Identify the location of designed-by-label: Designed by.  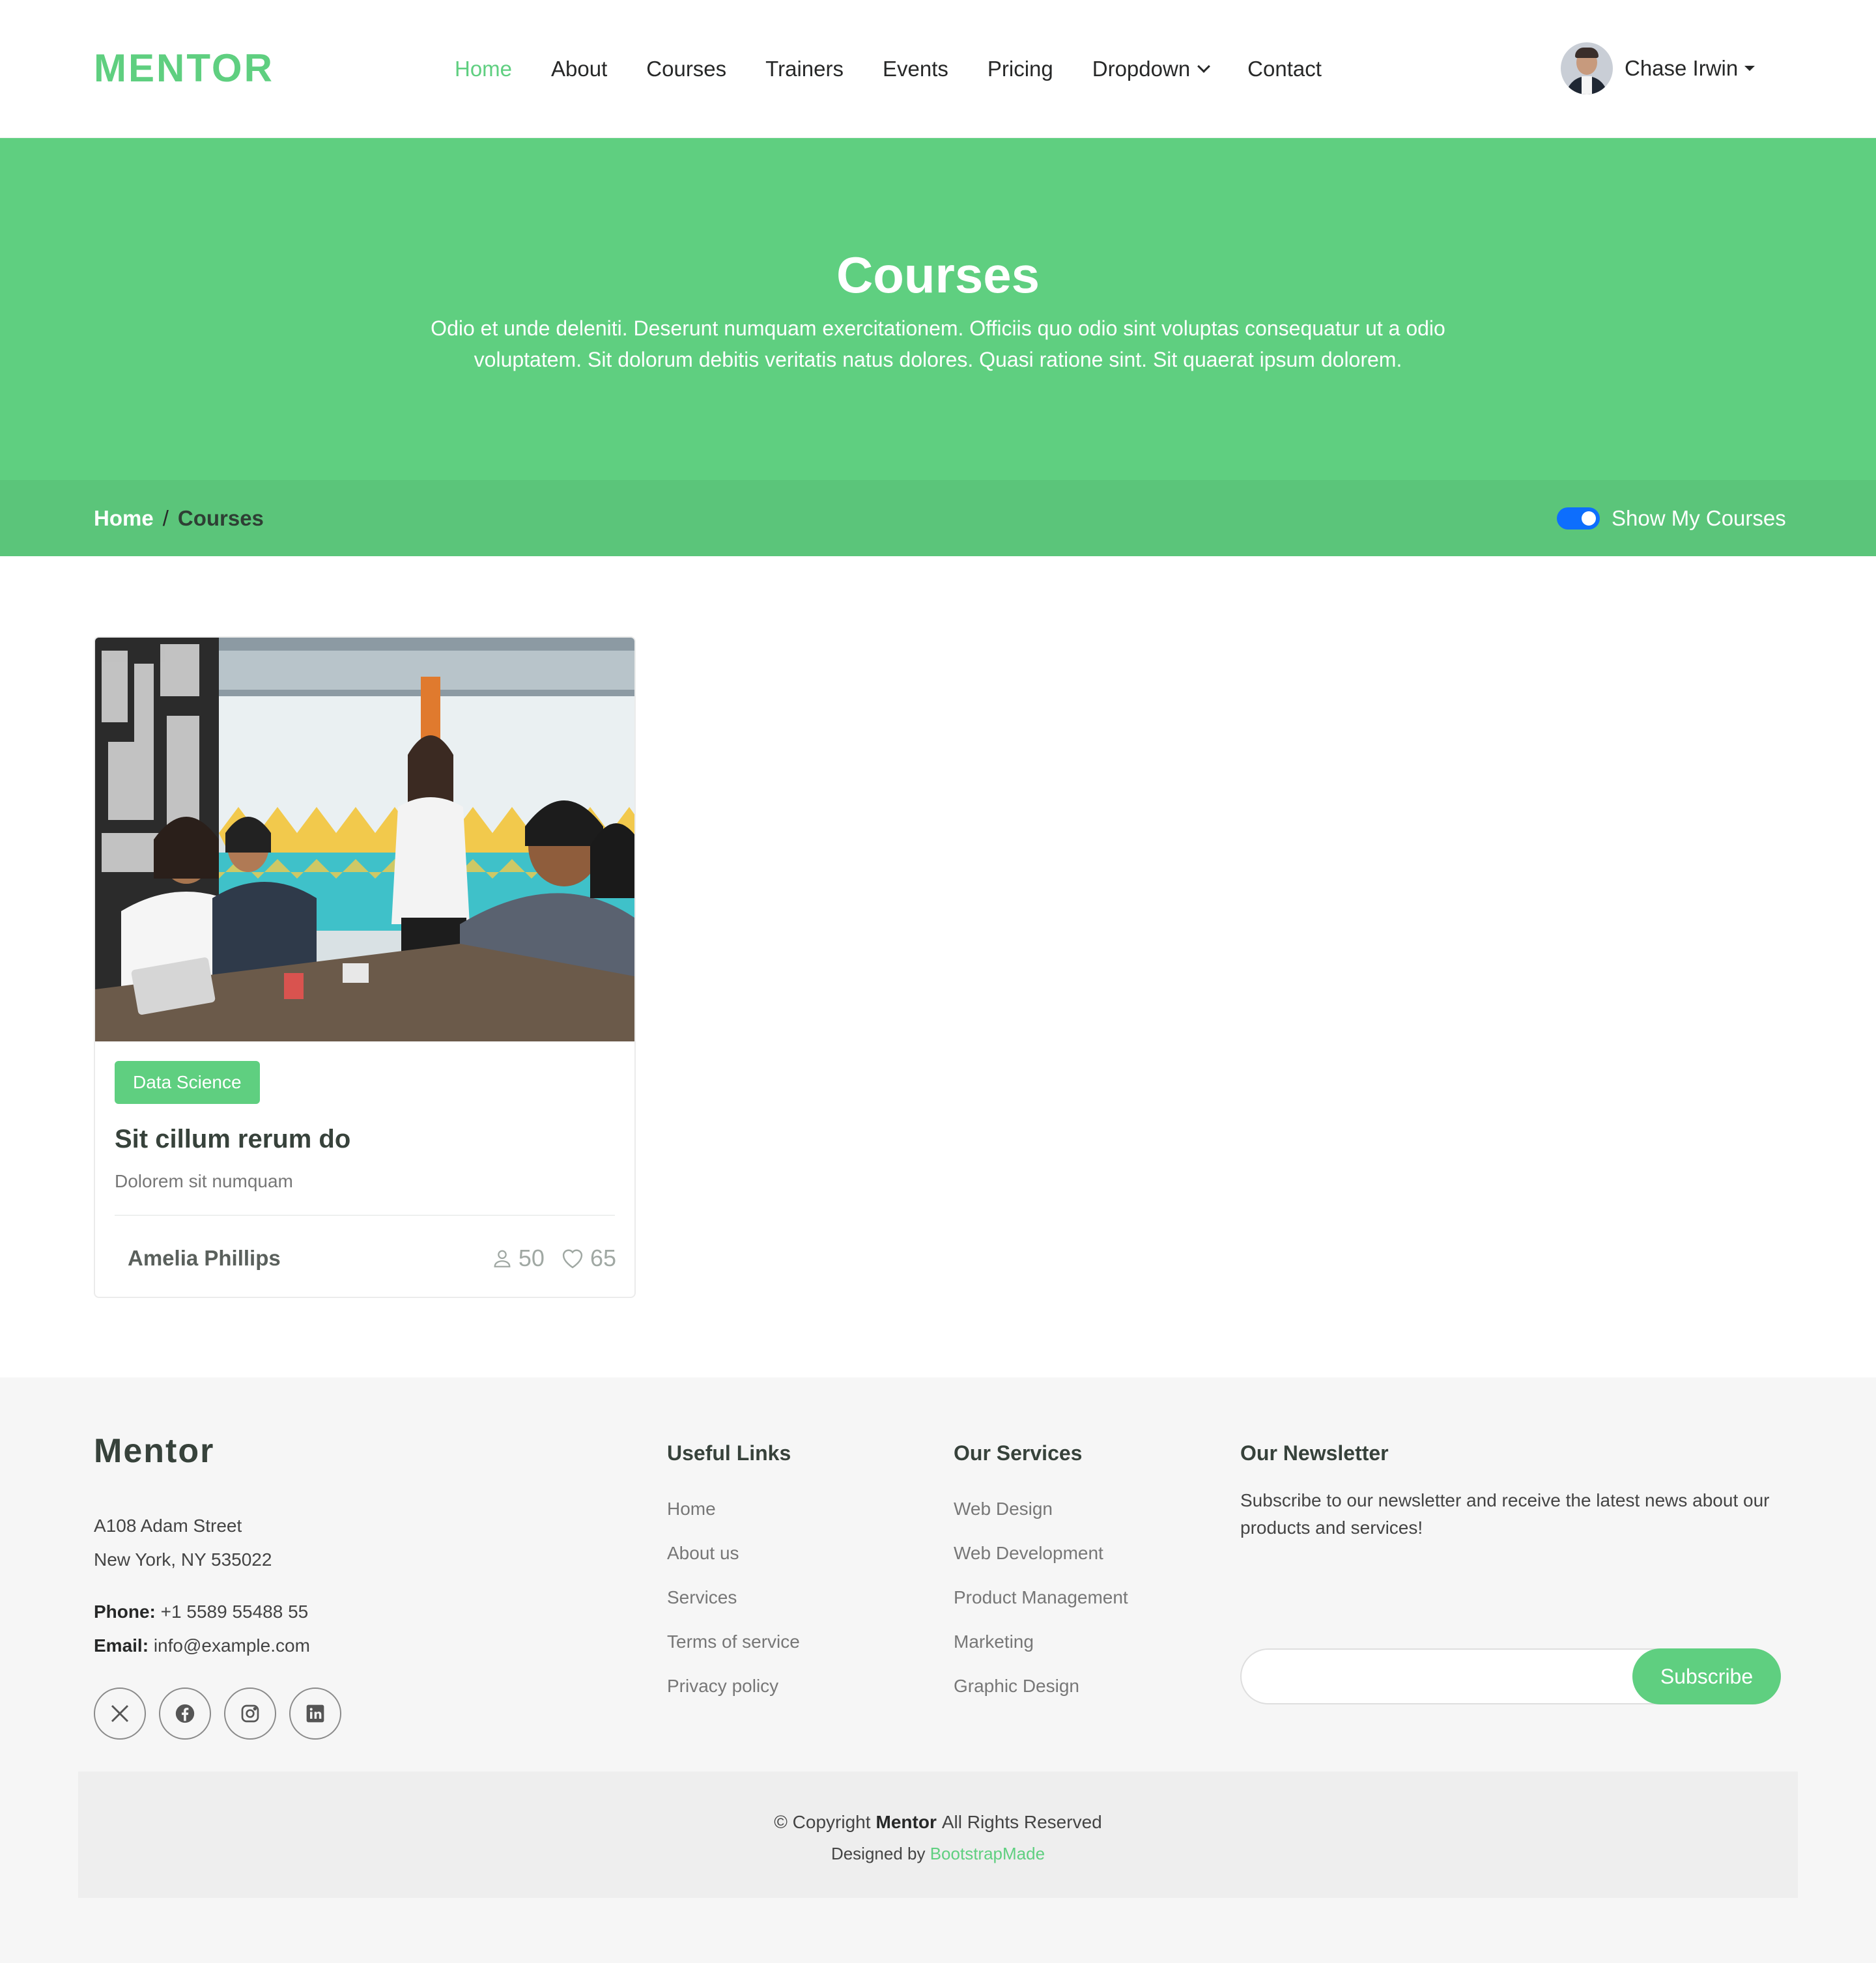
(879, 1853).